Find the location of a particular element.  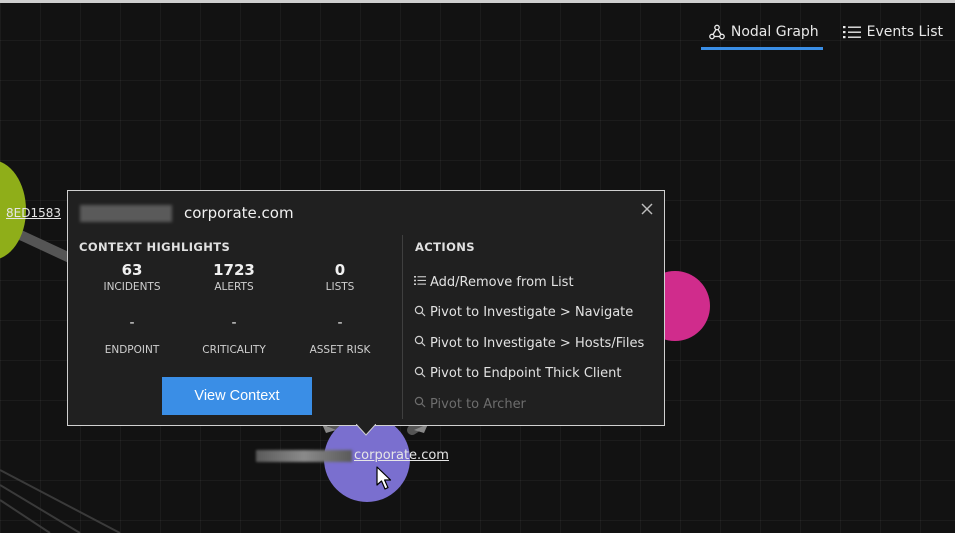

node-label-purple: corporate.com is located at coordinates (352, 455).